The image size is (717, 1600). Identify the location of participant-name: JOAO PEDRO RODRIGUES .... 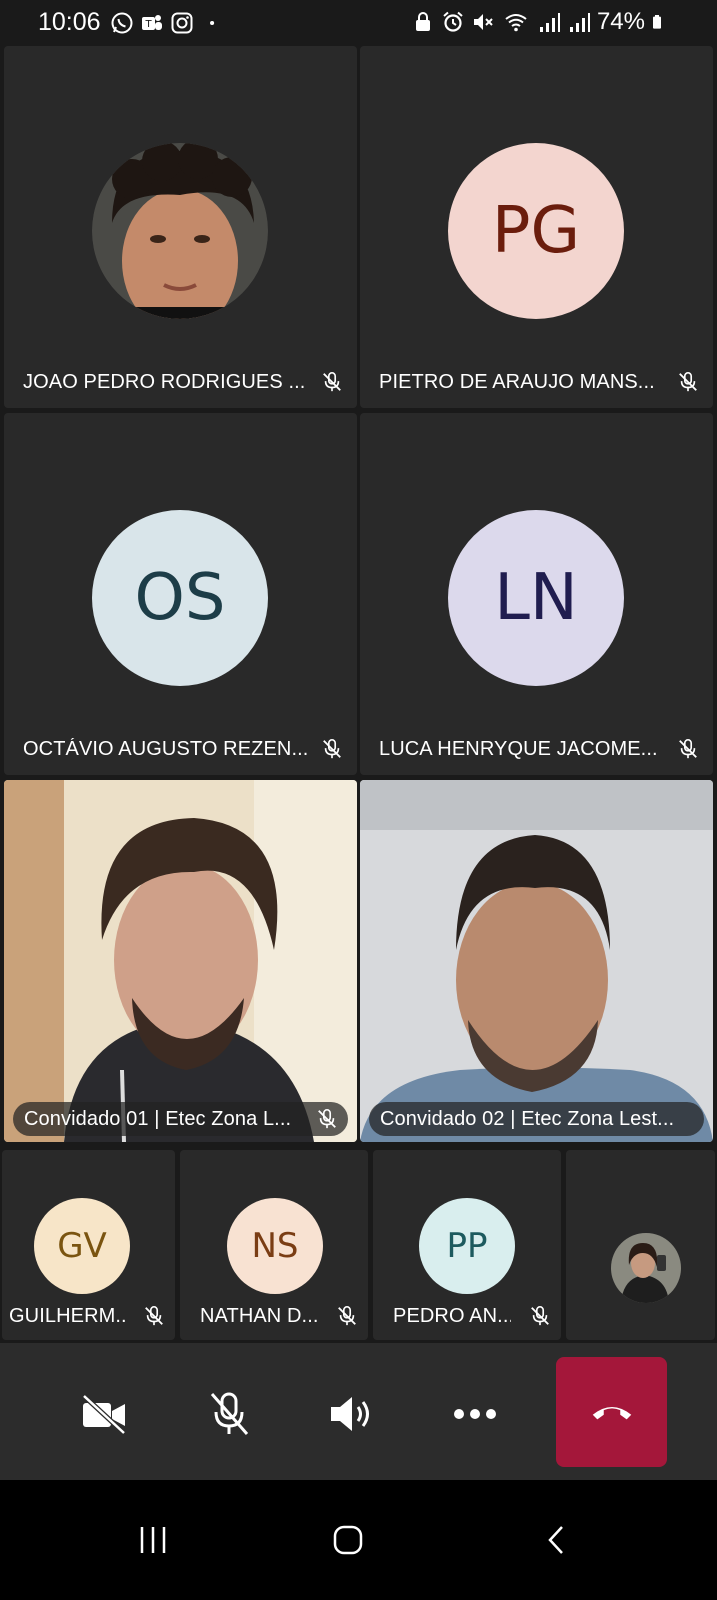
(164, 381).